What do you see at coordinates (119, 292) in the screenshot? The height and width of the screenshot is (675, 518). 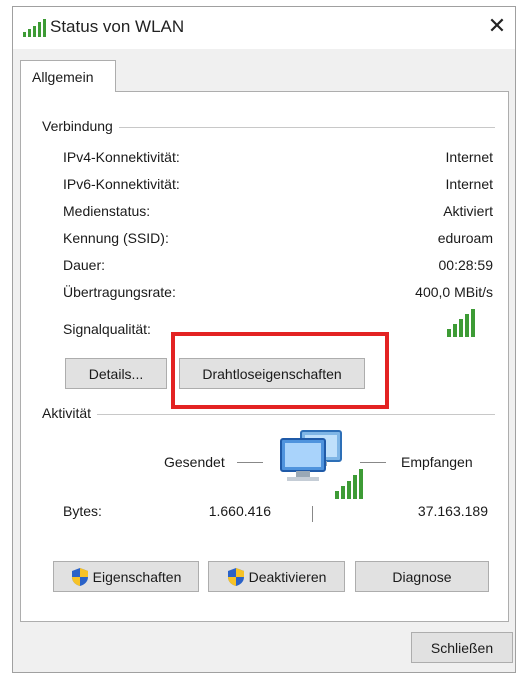 I see `speed-label: Übertragungsrate:` at bounding box center [119, 292].